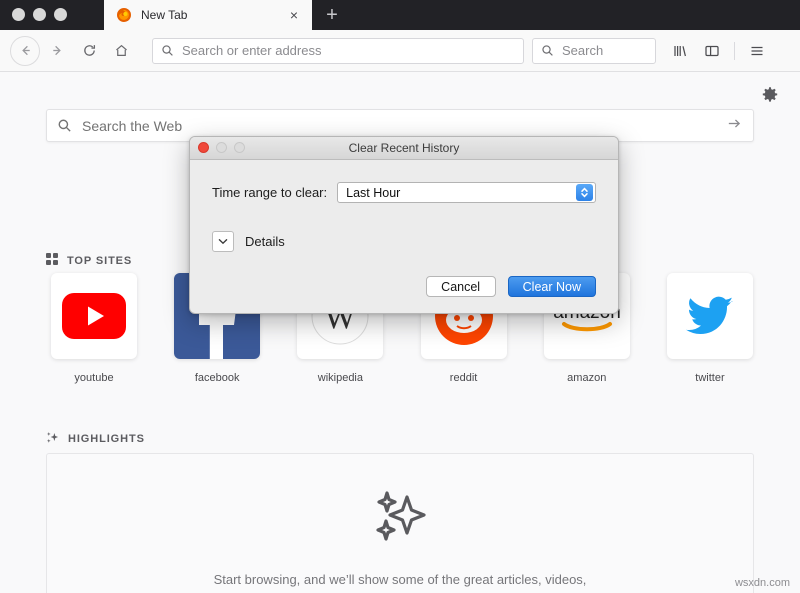 The image size is (800, 593). What do you see at coordinates (208, 15) in the screenshot?
I see `tab-new-tab: New Tab ×` at bounding box center [208, 15].